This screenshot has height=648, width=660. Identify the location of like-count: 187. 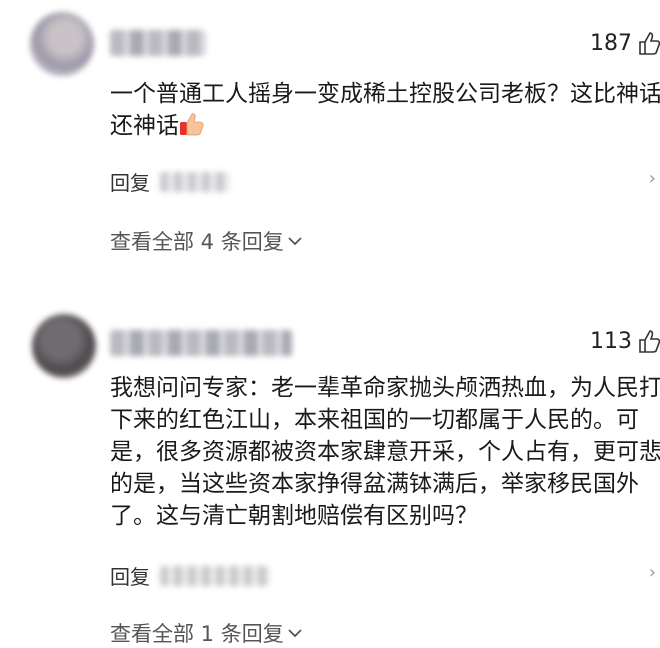
(611, 43).